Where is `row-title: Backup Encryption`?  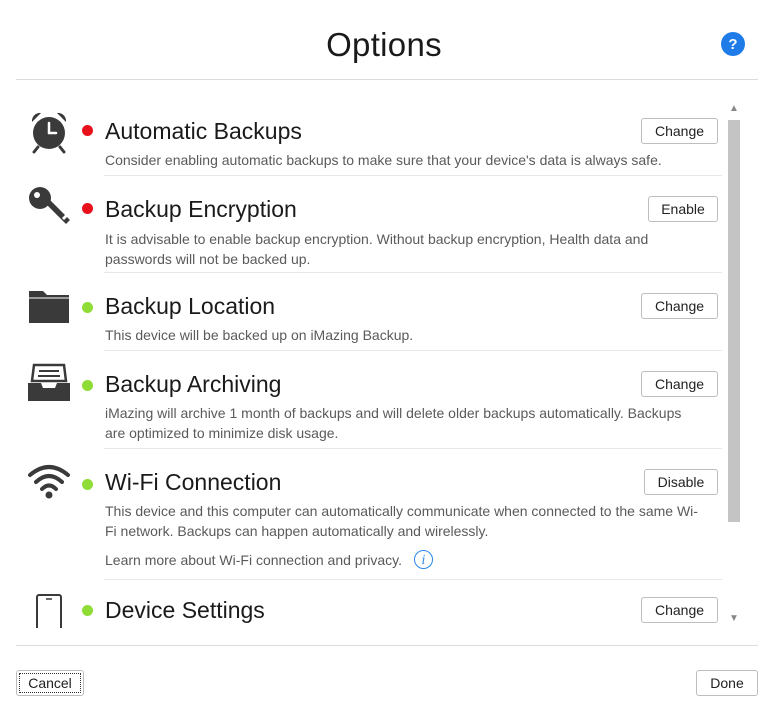 row-title: Backup Encryption is located at coordinates (201, 209).